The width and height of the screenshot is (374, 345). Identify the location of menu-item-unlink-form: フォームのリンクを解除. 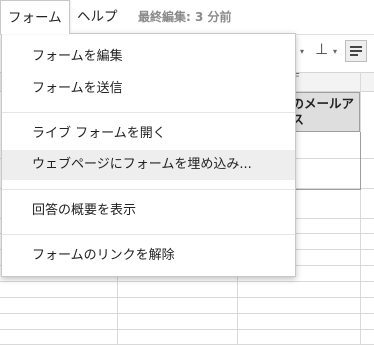
(148, 256).